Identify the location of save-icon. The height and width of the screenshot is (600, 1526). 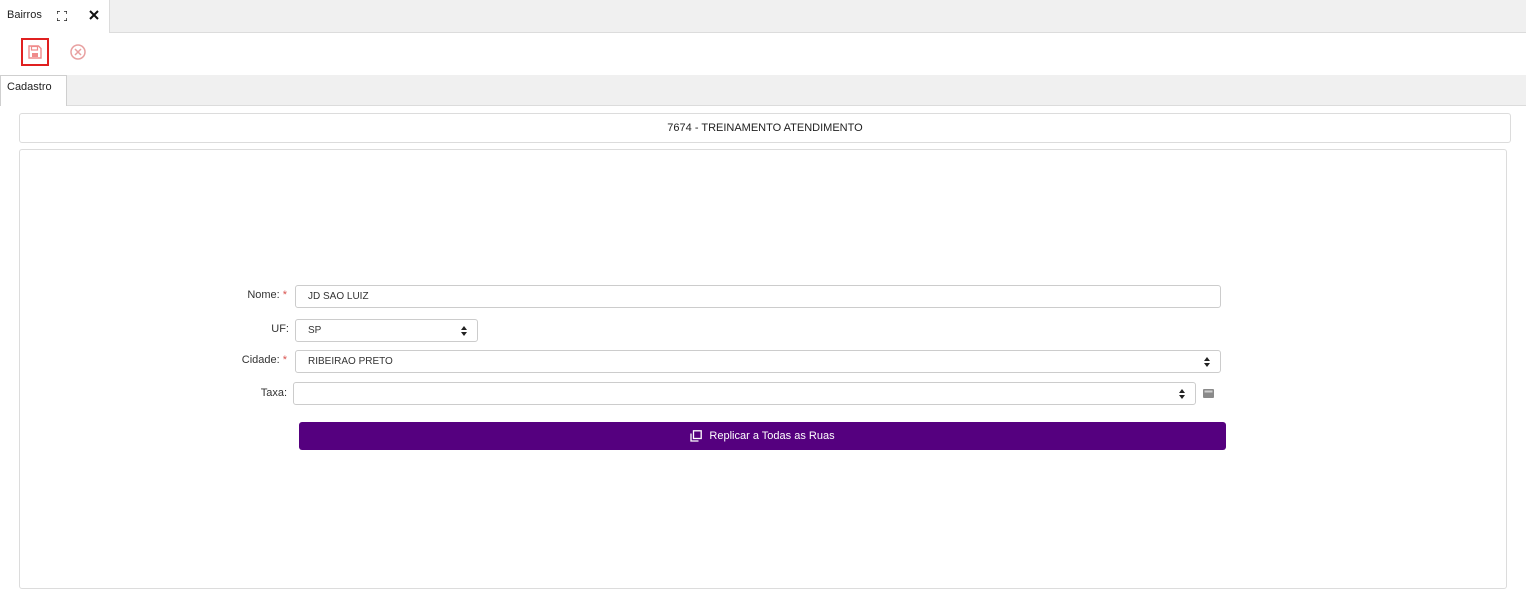
(35, 52).